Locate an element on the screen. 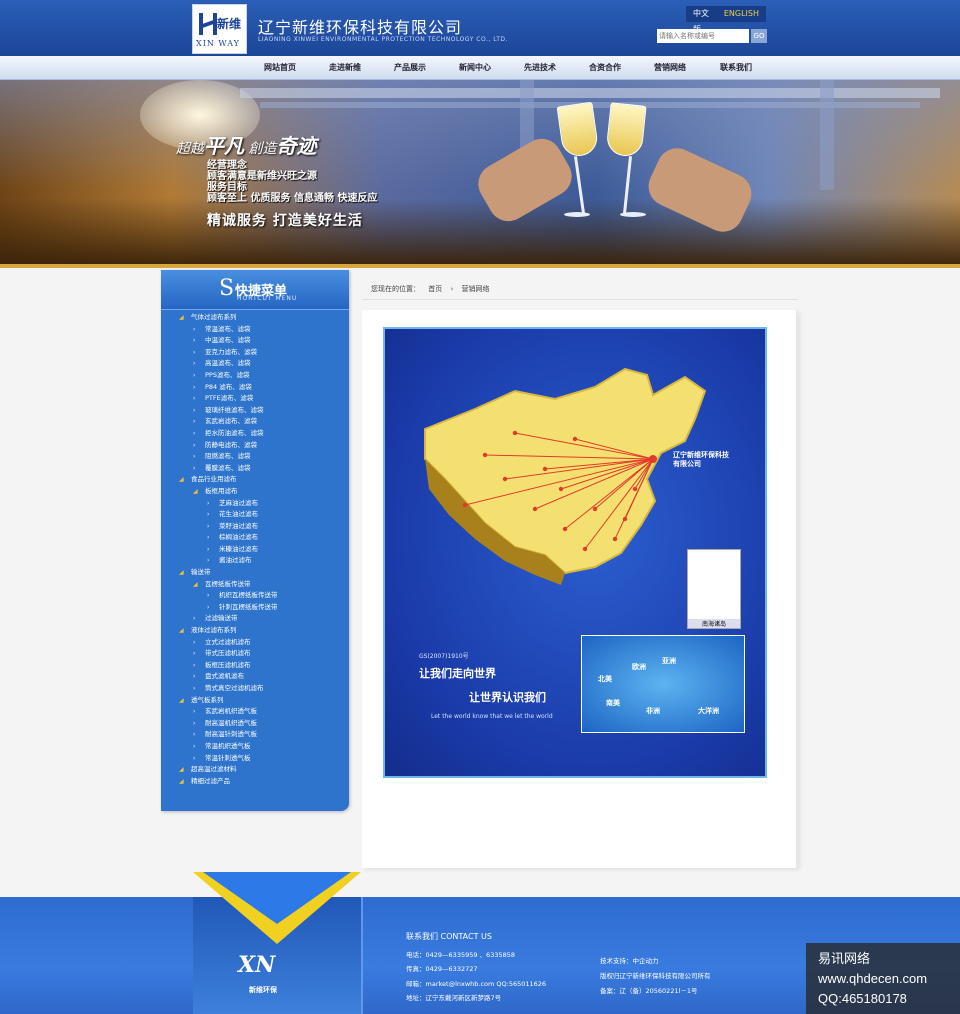 This screenshot has height=1014, width=960. menu-item: › 筒式真空过滤机滤布 is located at coordinates (255, 689).